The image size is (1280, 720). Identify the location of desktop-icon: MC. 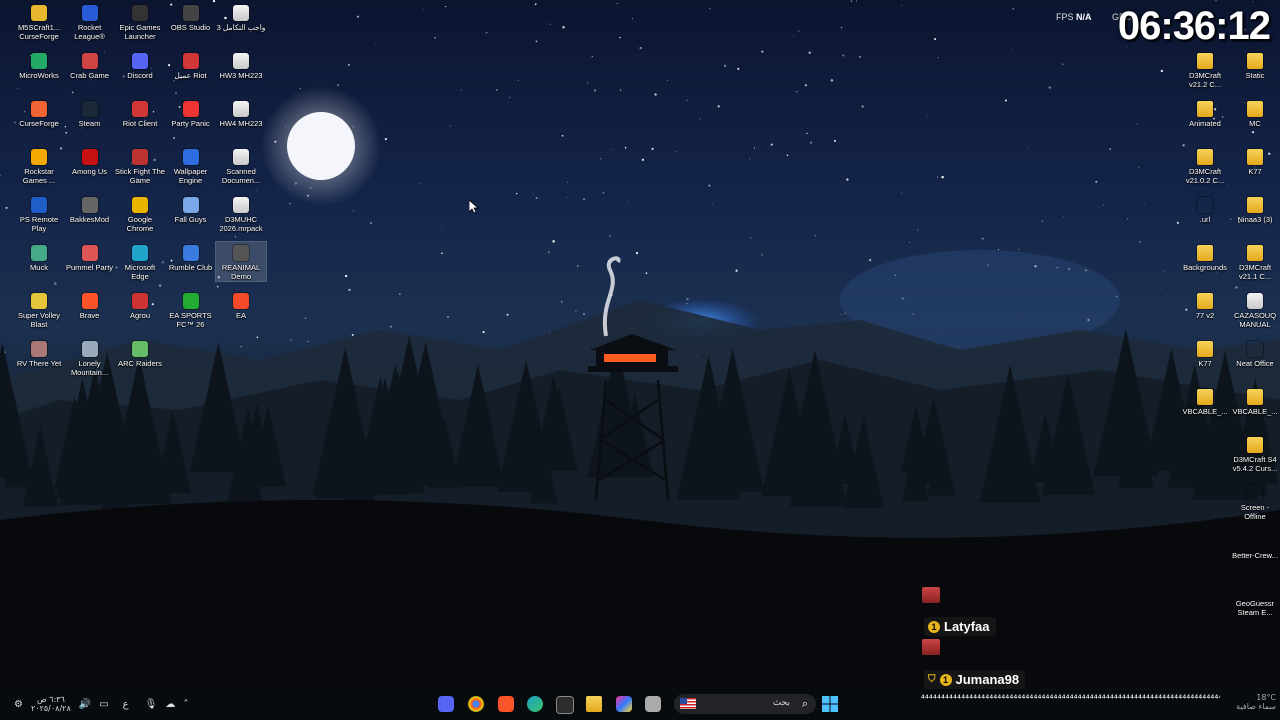
(1255, 113).